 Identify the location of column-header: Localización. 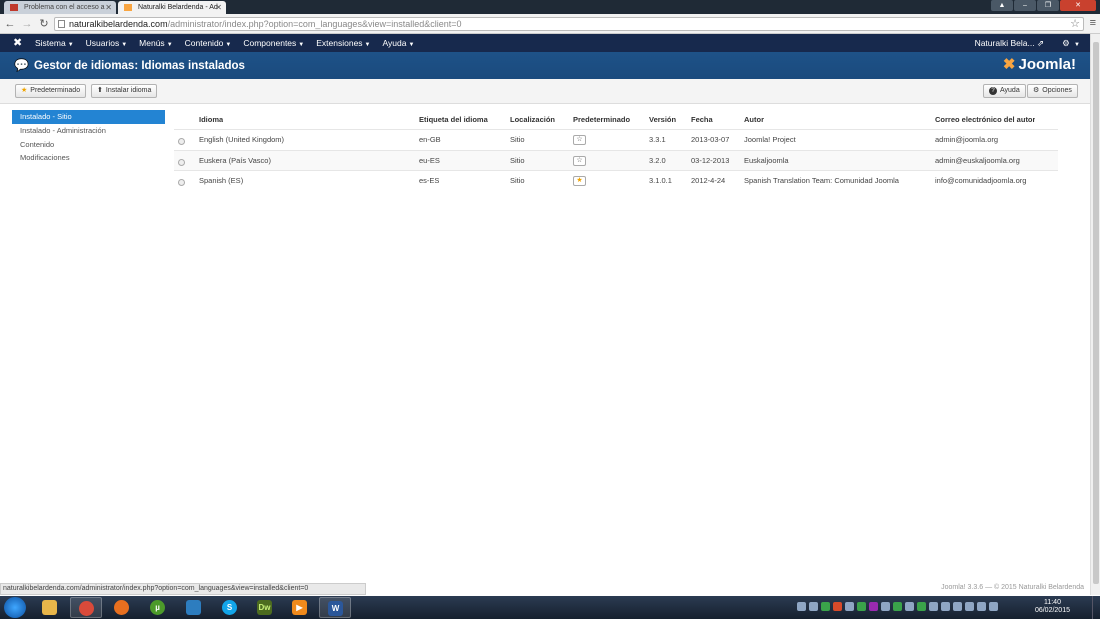
(532, 119).